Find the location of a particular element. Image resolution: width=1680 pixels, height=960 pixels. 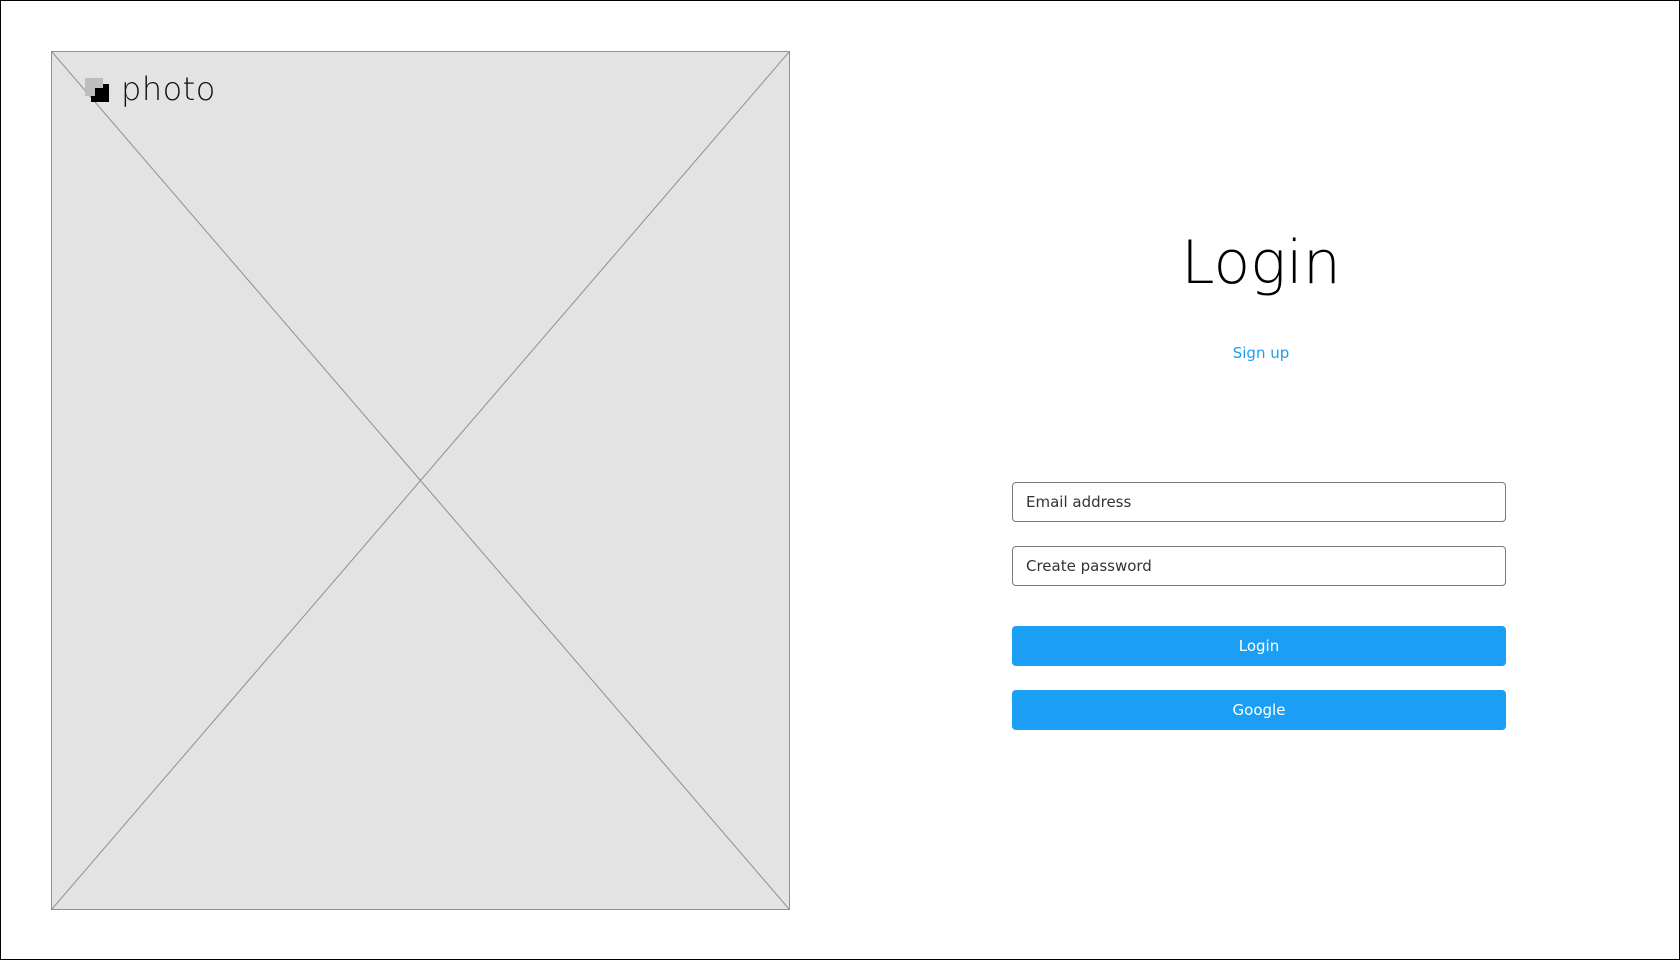

brand-logo: photo is located at coordinates (150, 89).